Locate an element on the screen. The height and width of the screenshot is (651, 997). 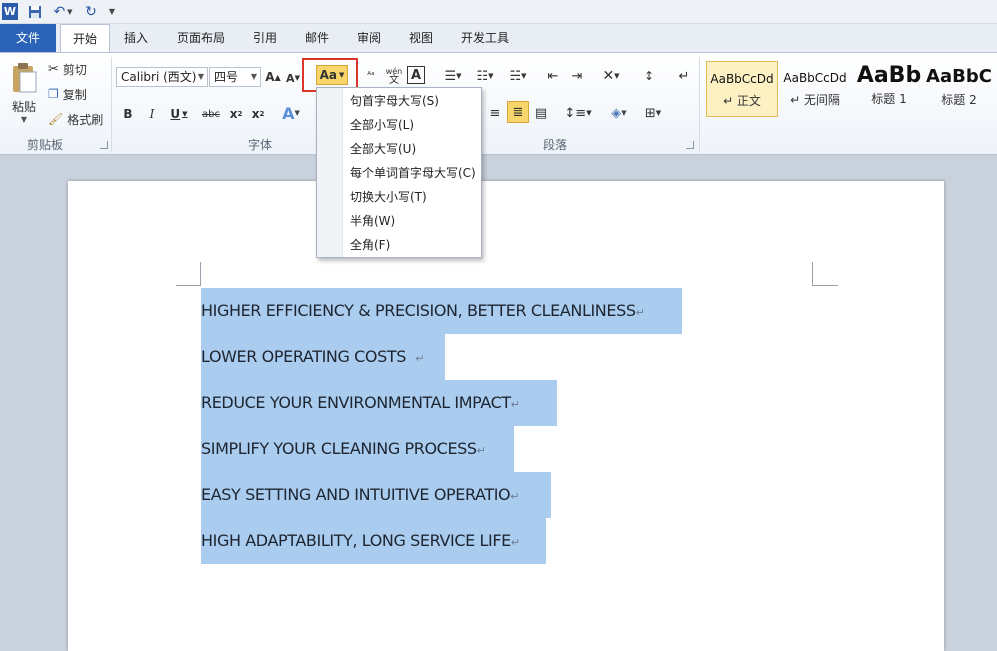
clipboard-group-label: 剪贴板 is located at coordinates (44, 145).